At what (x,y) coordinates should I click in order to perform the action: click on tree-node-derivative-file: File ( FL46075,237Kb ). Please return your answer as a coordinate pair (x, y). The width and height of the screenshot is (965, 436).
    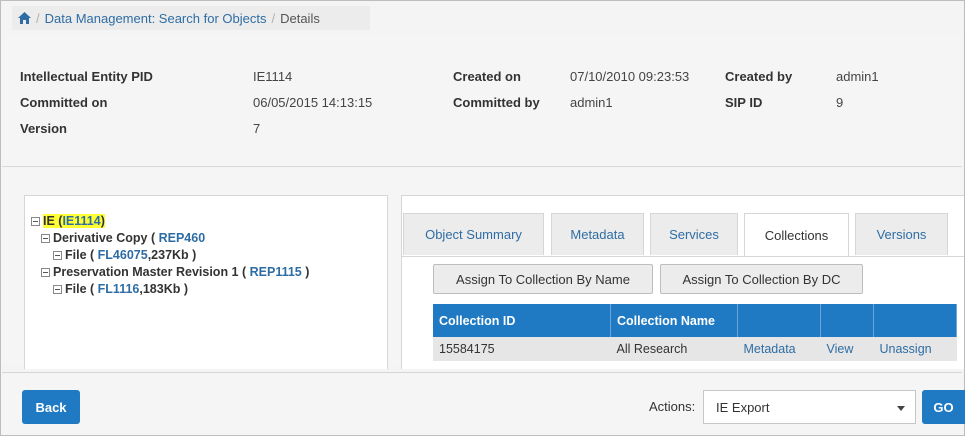
    Looking at the image, I should click on (124, 255).